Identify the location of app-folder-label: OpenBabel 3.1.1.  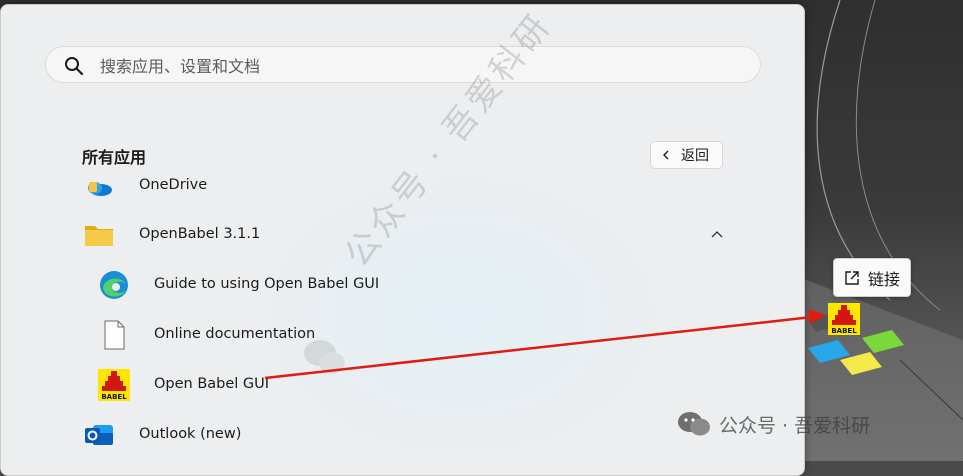
(200, 234).